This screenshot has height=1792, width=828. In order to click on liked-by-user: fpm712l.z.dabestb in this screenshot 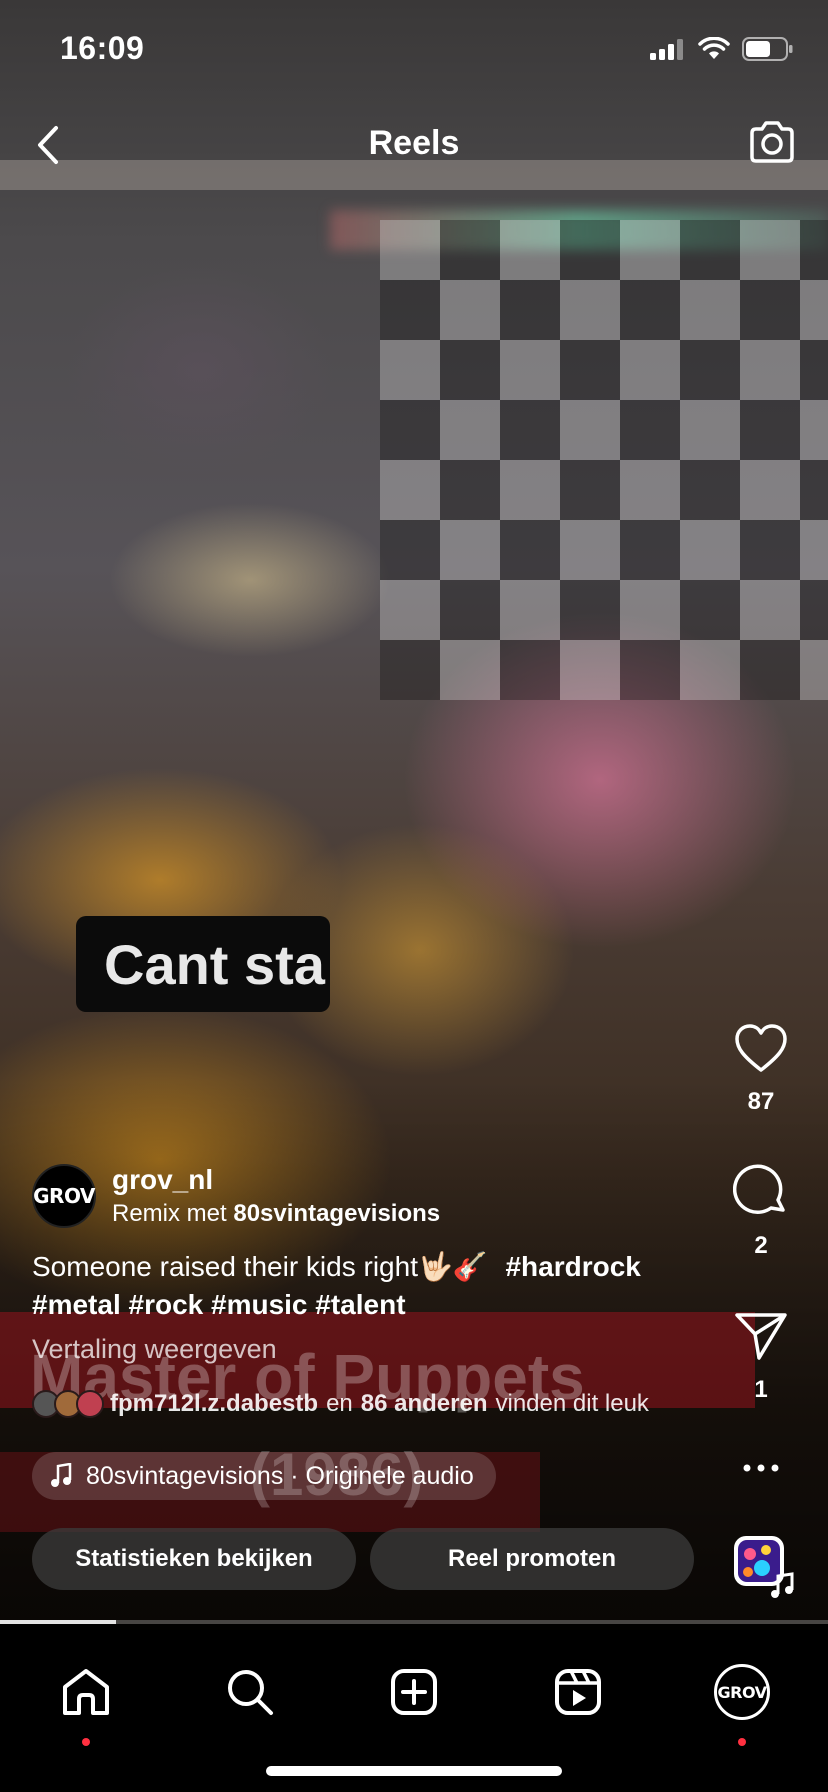, I will do `click(214, 1404)`.